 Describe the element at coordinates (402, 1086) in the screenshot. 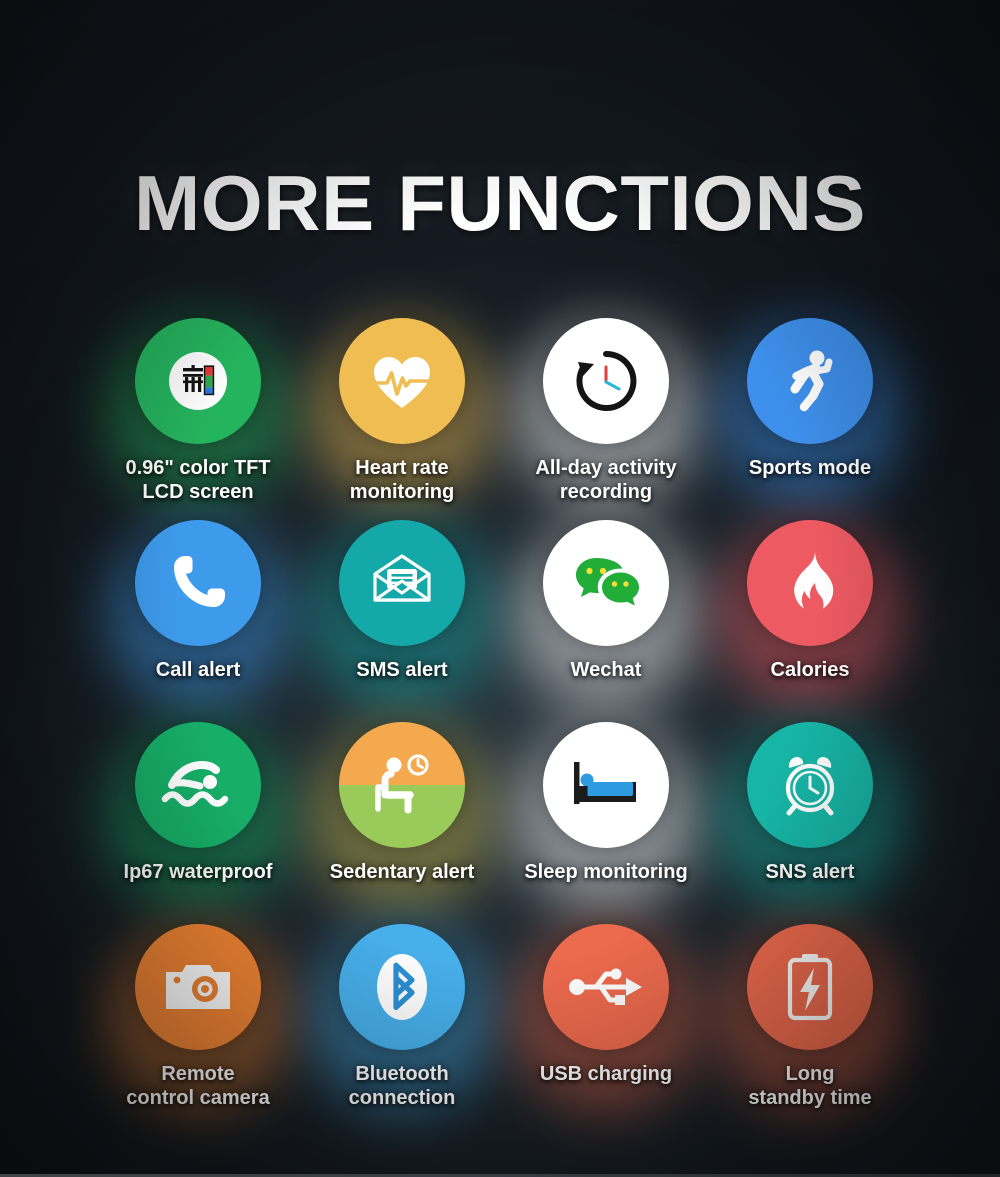

I see `feature-label: Bluetooth connection` at that location.